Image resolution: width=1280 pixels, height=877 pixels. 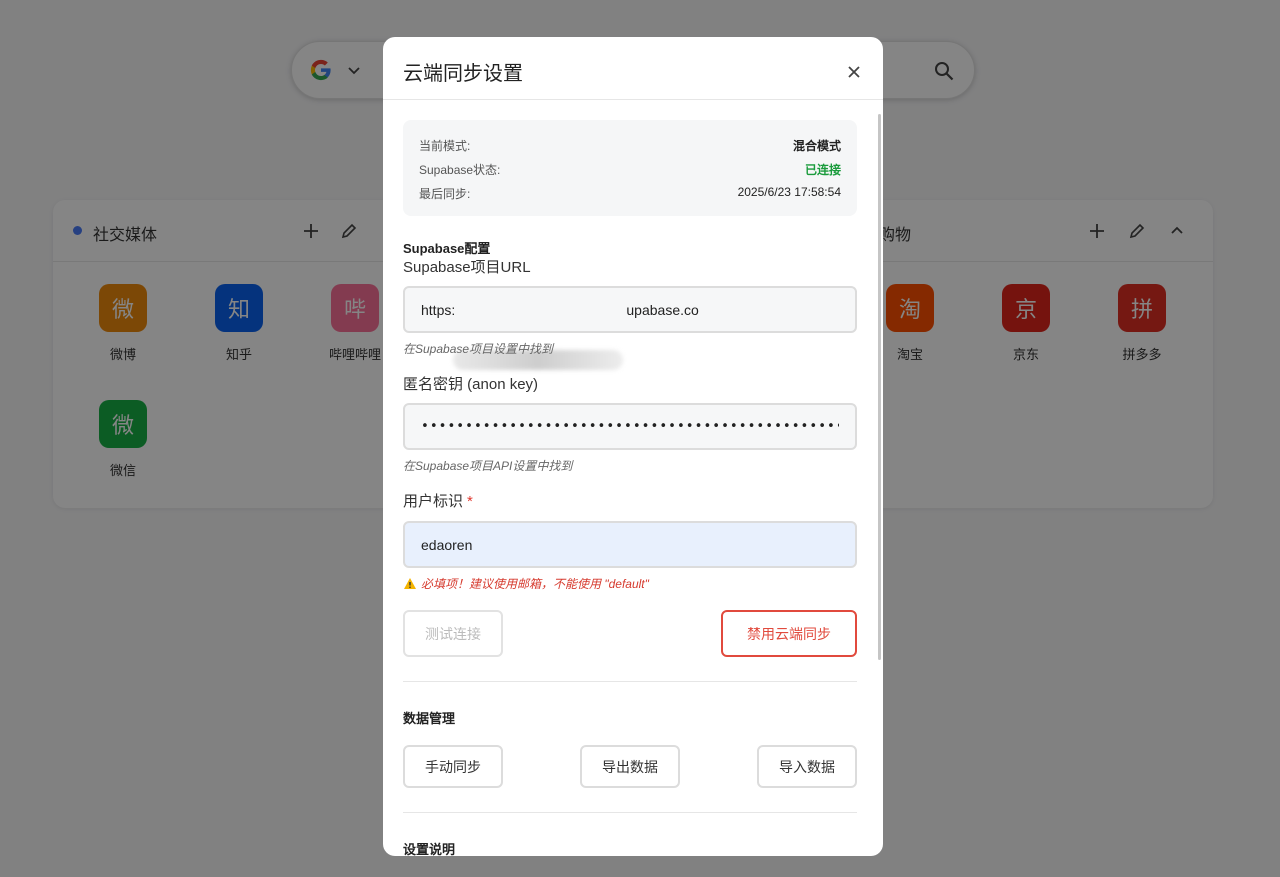 What do you see at coordinates (445, 146) in the screenshot?
I see `mode-label: 当前模式:` at bounding box center [445, 146].